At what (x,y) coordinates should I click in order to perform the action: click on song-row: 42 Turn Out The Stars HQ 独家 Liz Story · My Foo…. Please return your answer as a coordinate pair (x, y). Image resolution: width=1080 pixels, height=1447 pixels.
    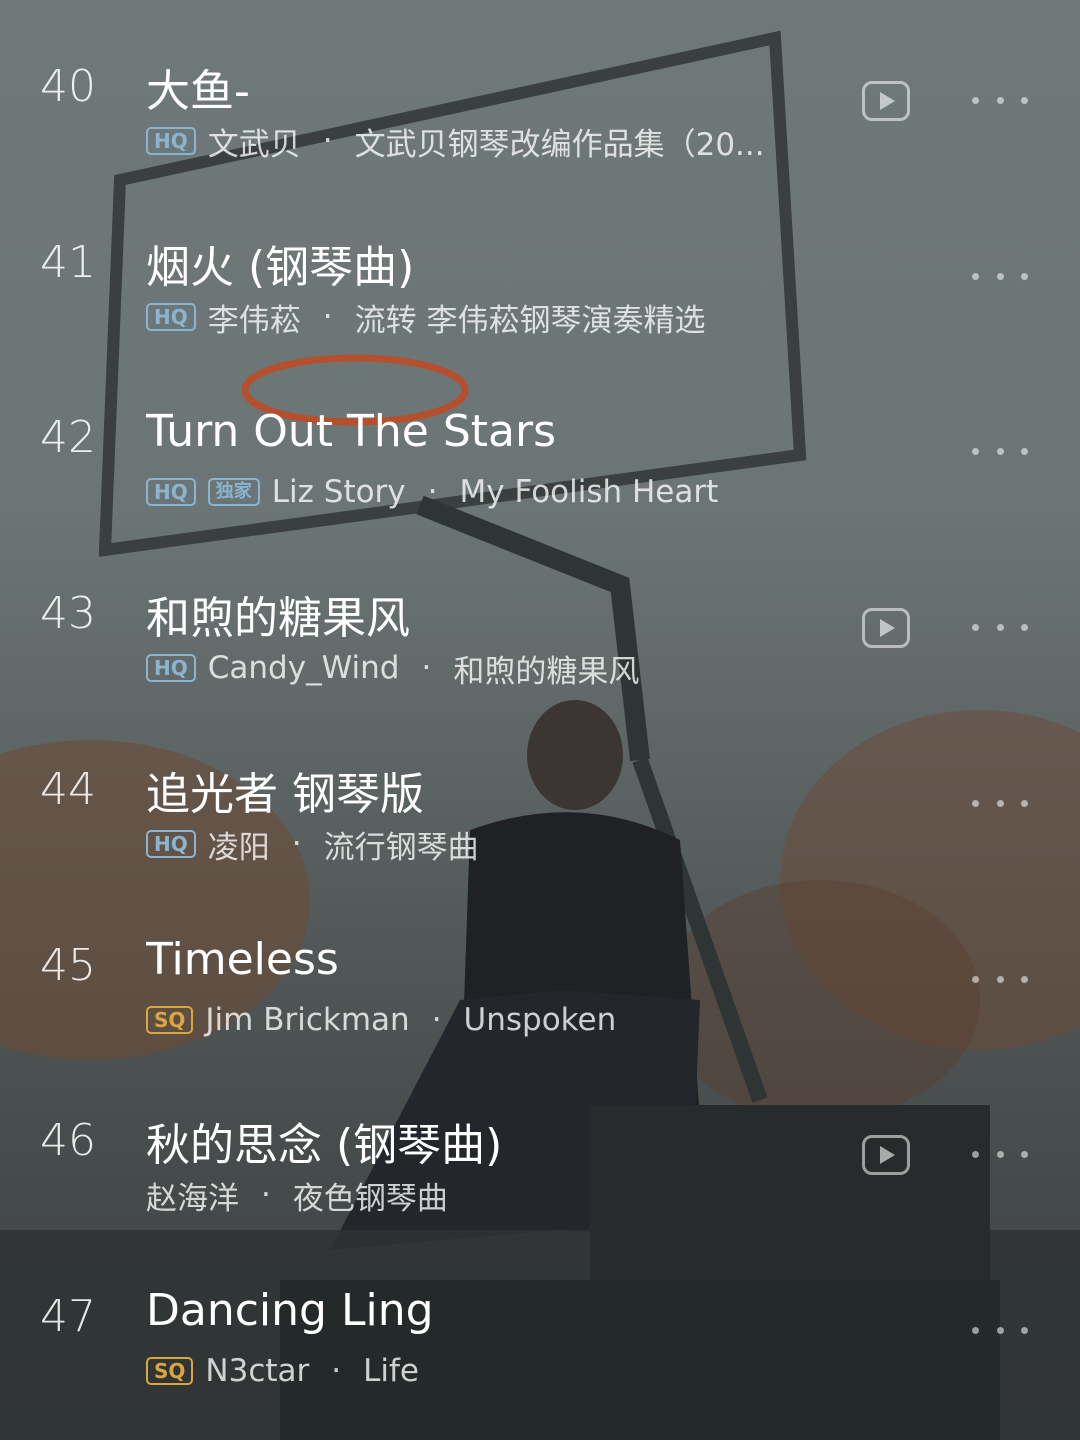
    Looking at the image, I should click on (540, 487).